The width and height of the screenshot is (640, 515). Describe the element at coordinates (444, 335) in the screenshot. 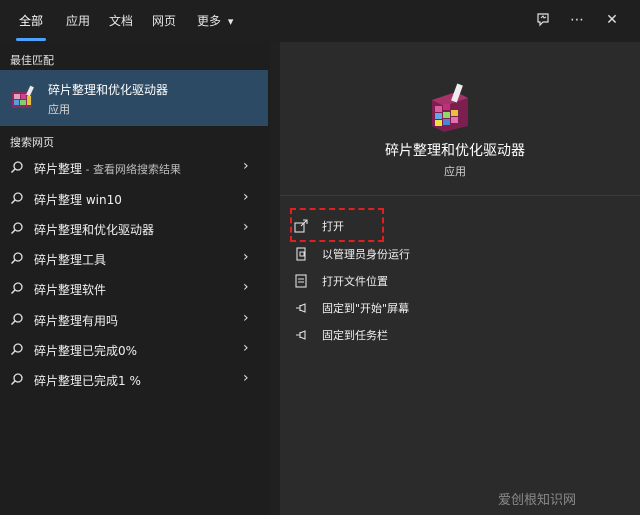

I see `pin-to-taskbar-action: 固定到任务栏` at that location.